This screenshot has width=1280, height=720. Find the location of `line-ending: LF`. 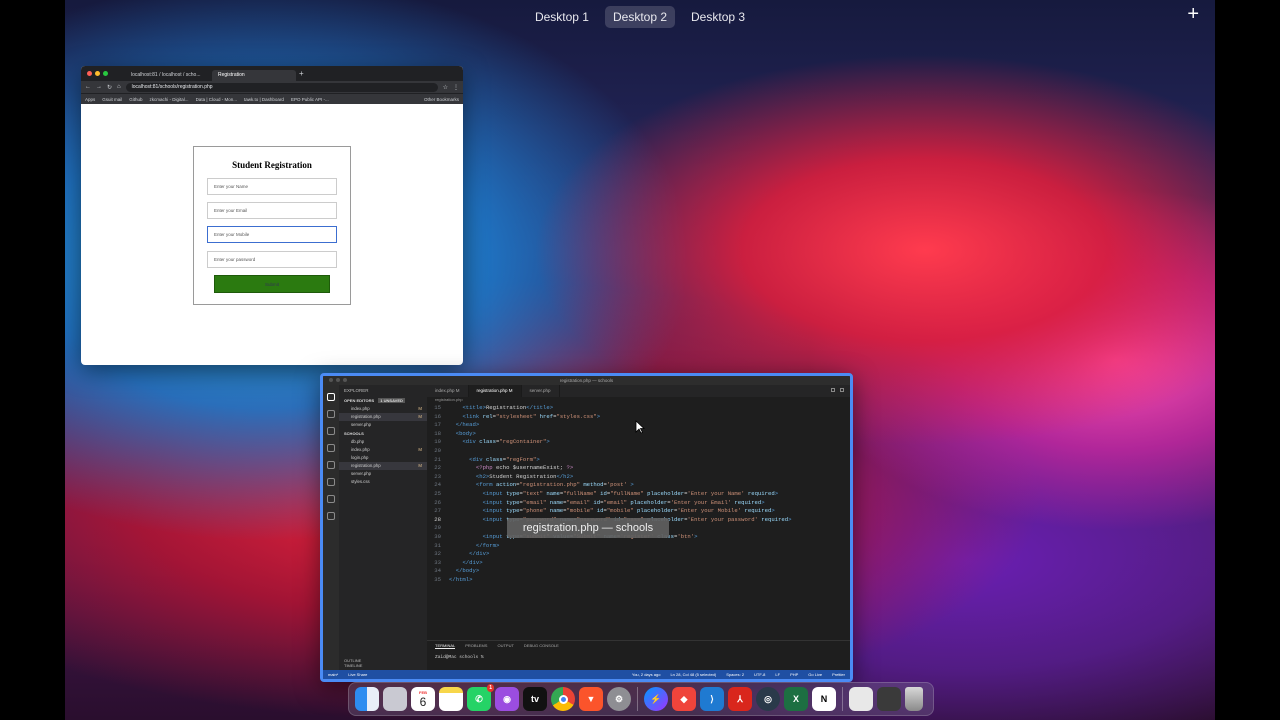

line-ending: LF is located at coordinates (777, 674).